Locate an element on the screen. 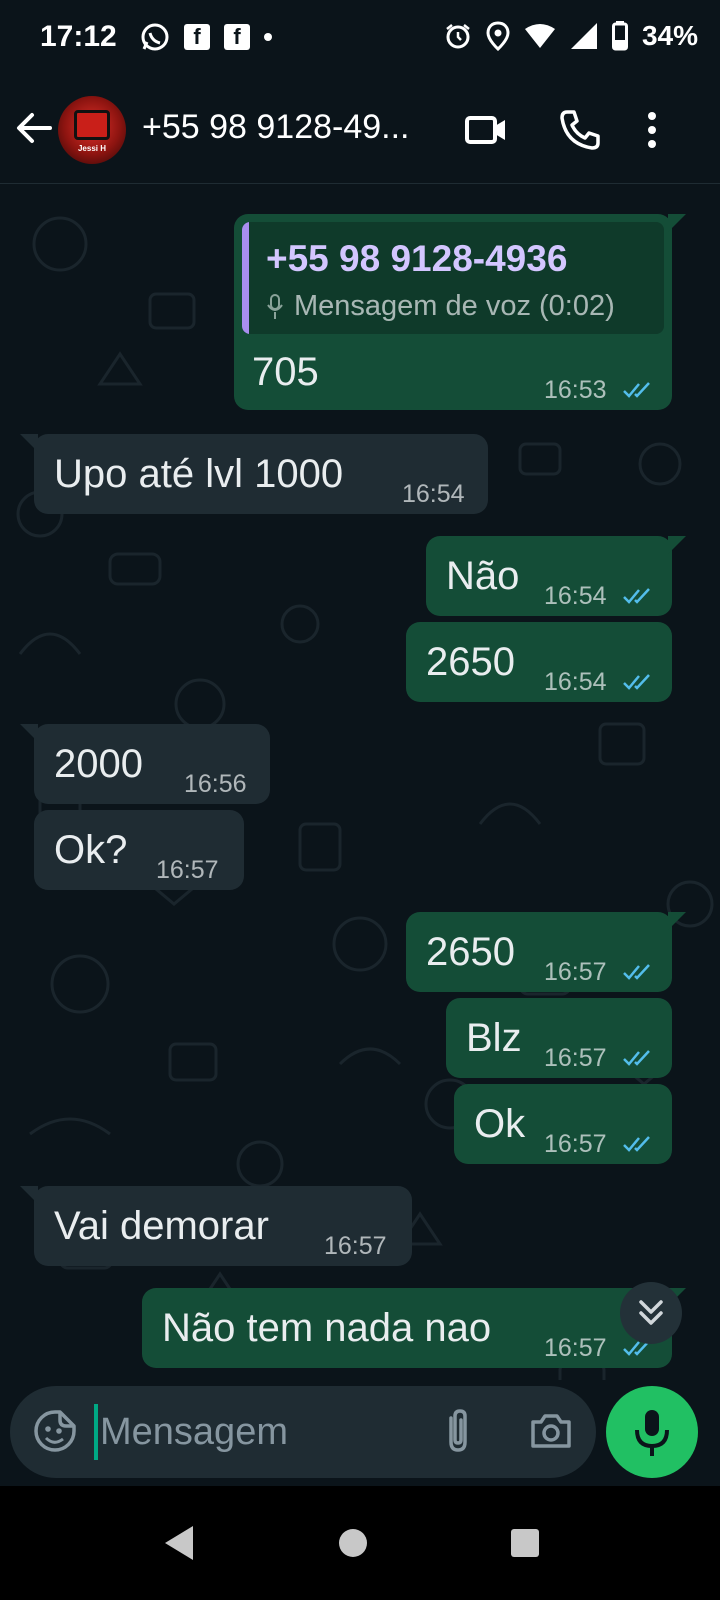 This screenshot has width=720, height=1600. quoted-message: +55 98 9128-4936 Mensagem de voz (0:02) is located at coordinates (453, 278).